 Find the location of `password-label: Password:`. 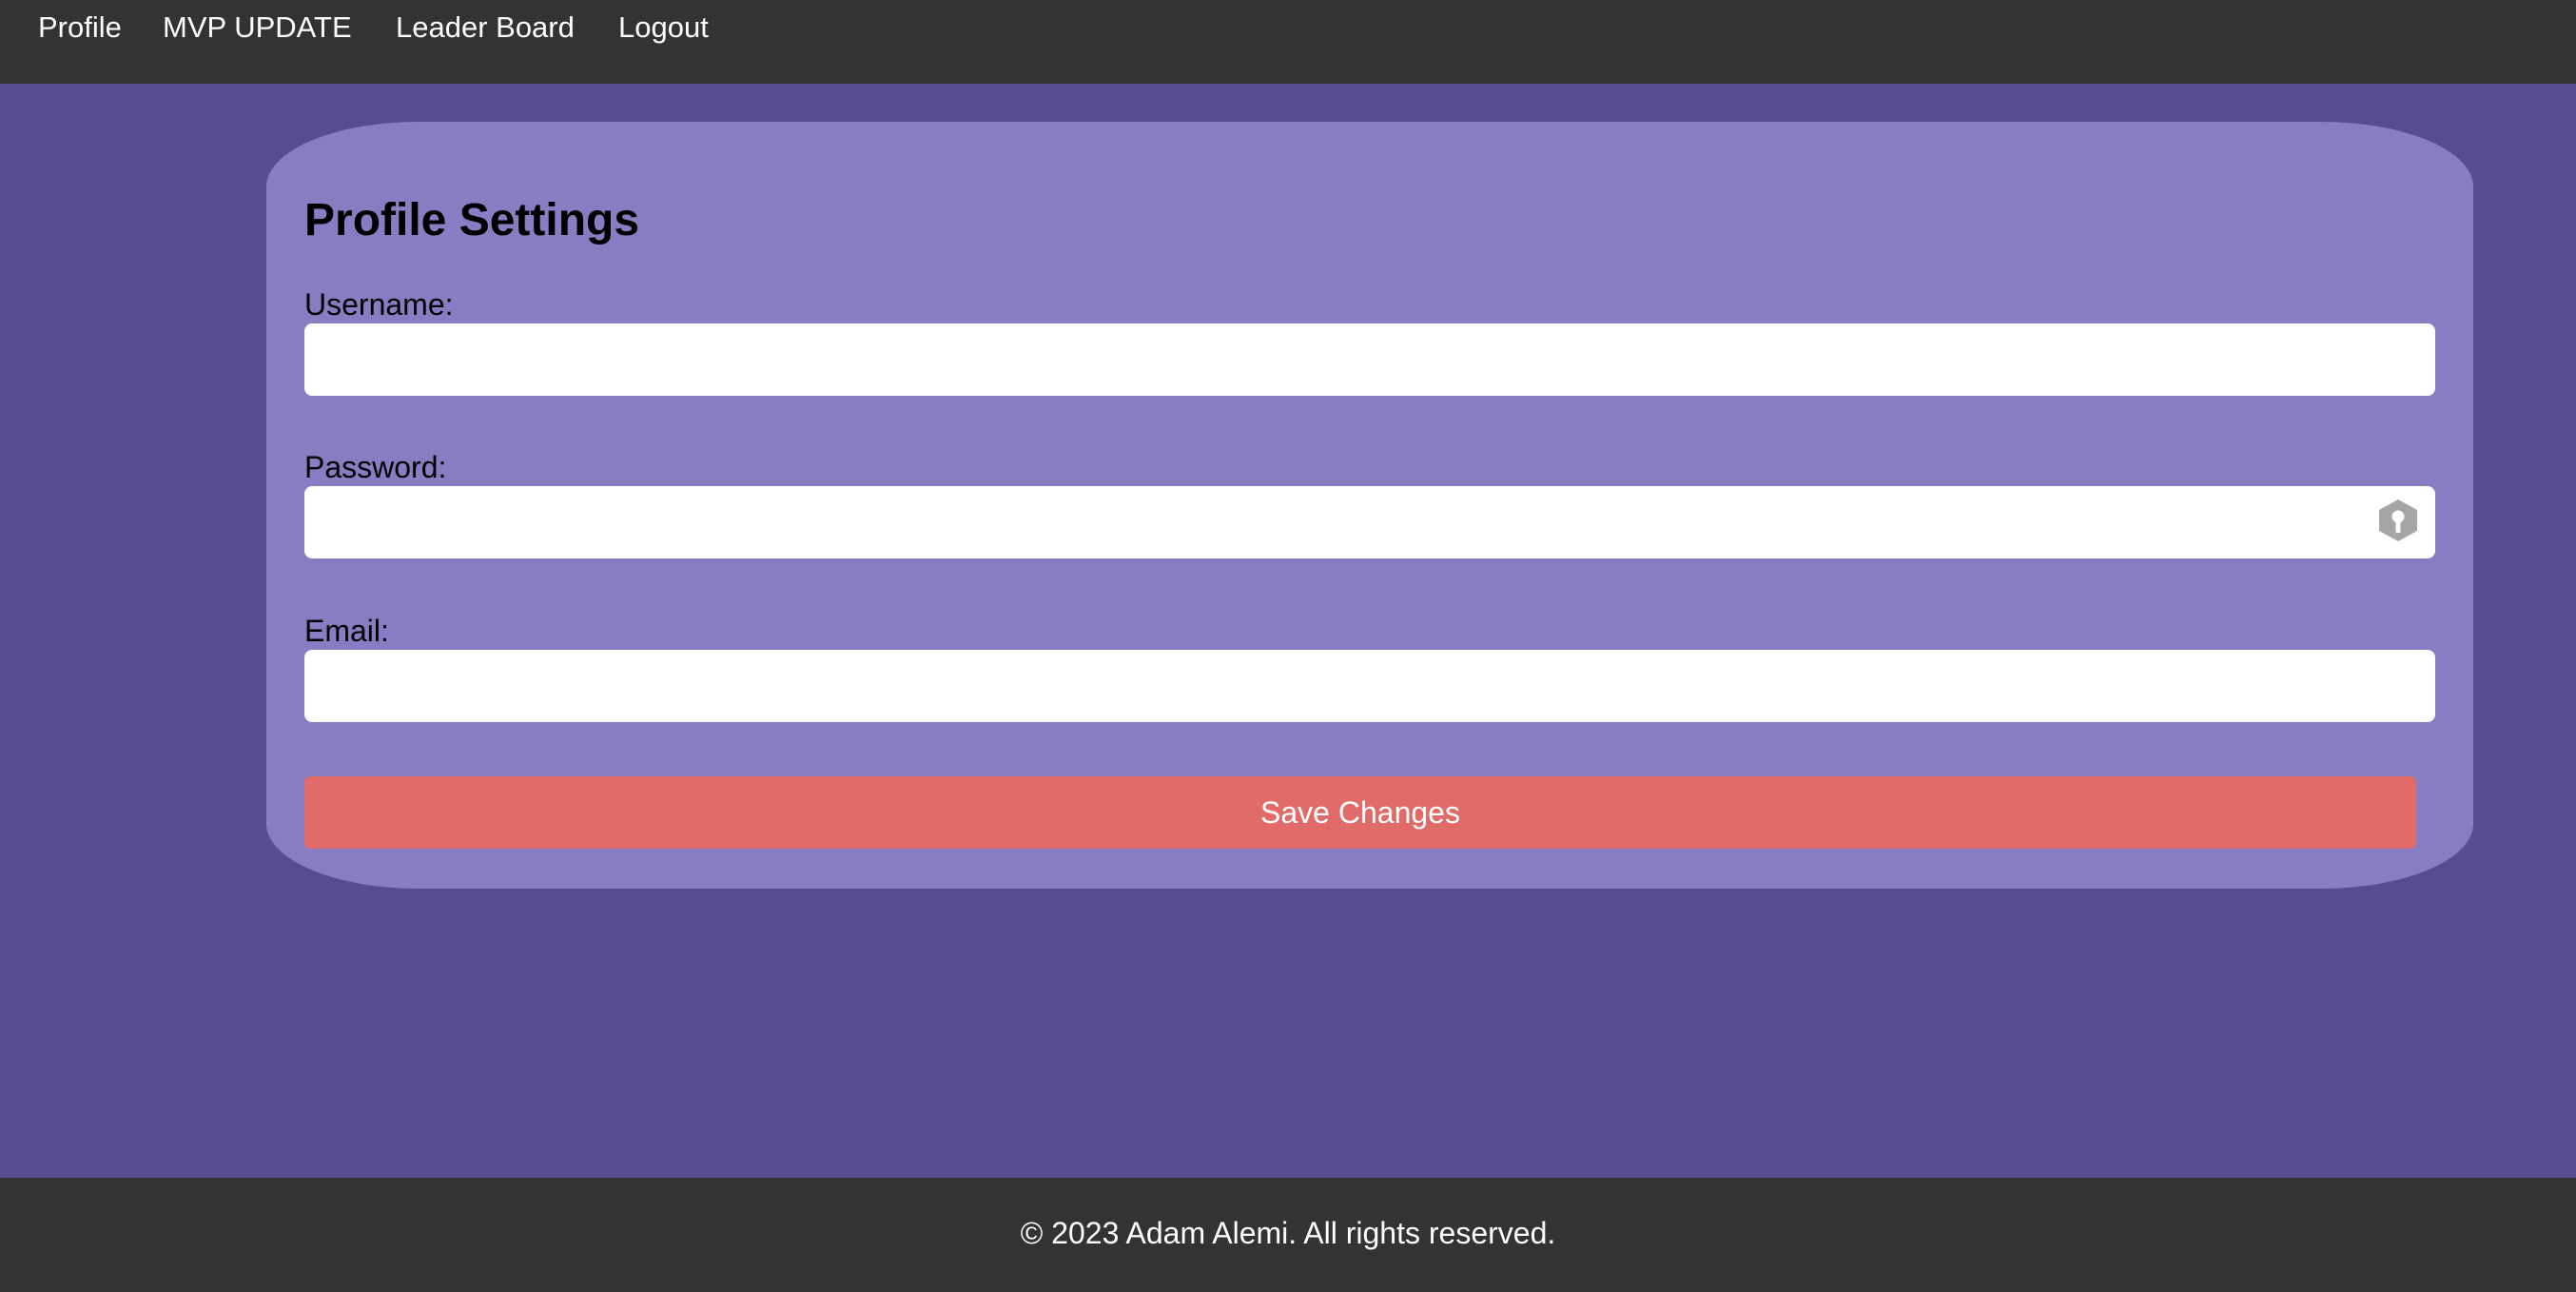

password-label: Password: is located at coordinates (376, 467).